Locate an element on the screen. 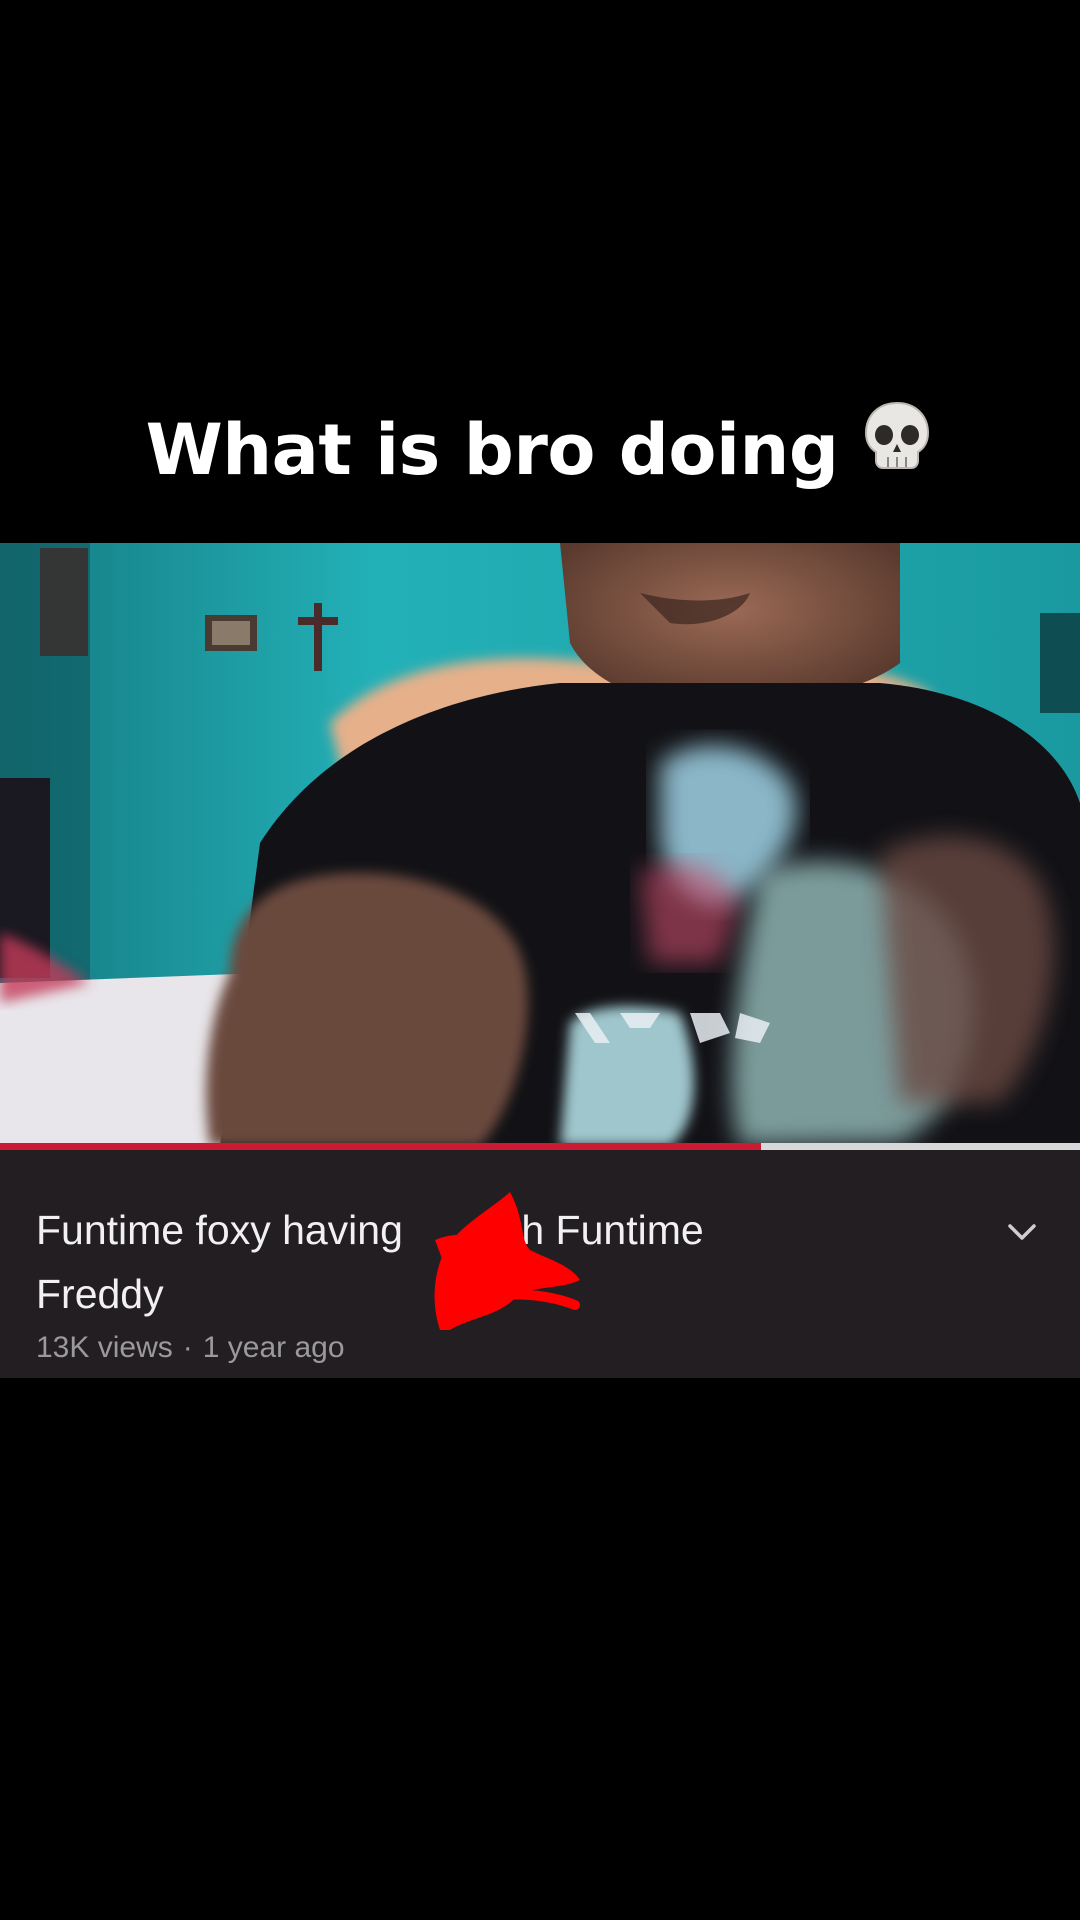 This screenshot has width=1080, height=1920. video-meta: 13K views · 1 year ago is located at coordinates (190, 1348).